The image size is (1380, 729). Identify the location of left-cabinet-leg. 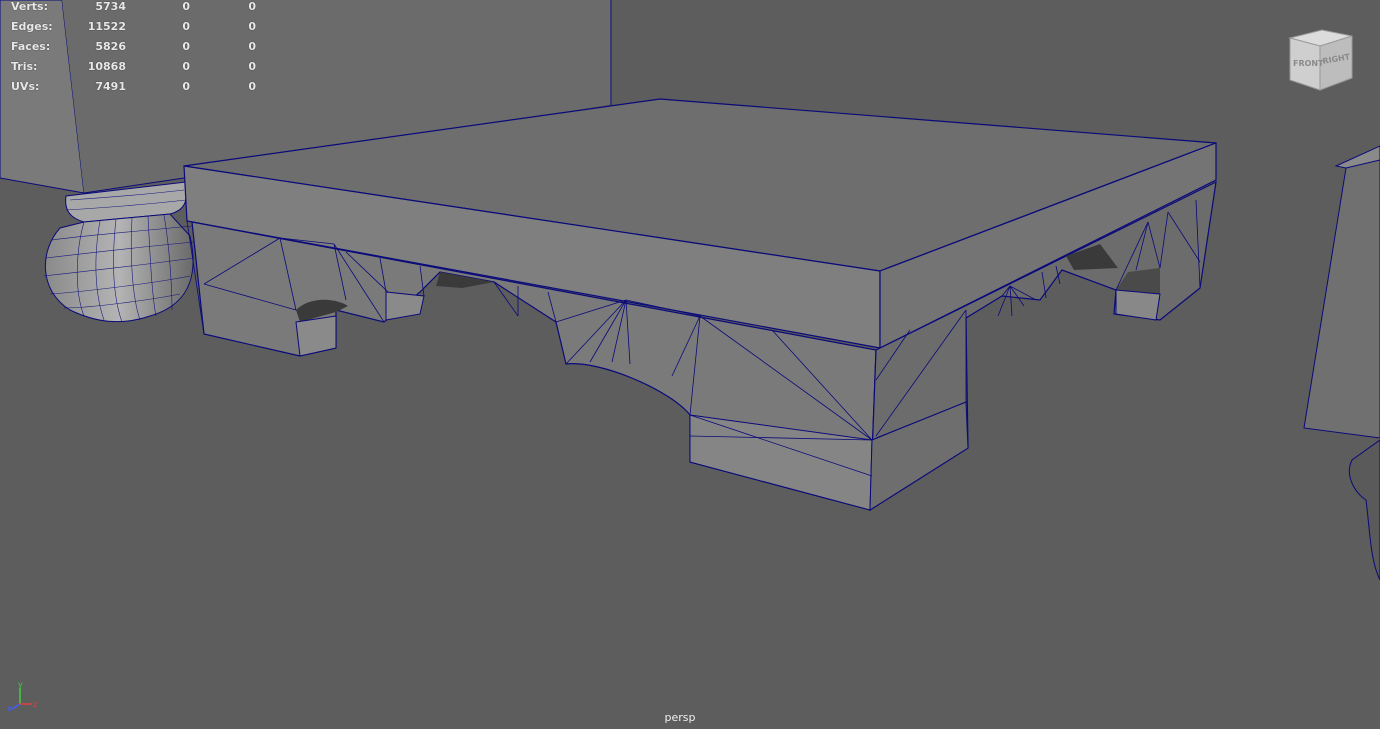
(119, 252).